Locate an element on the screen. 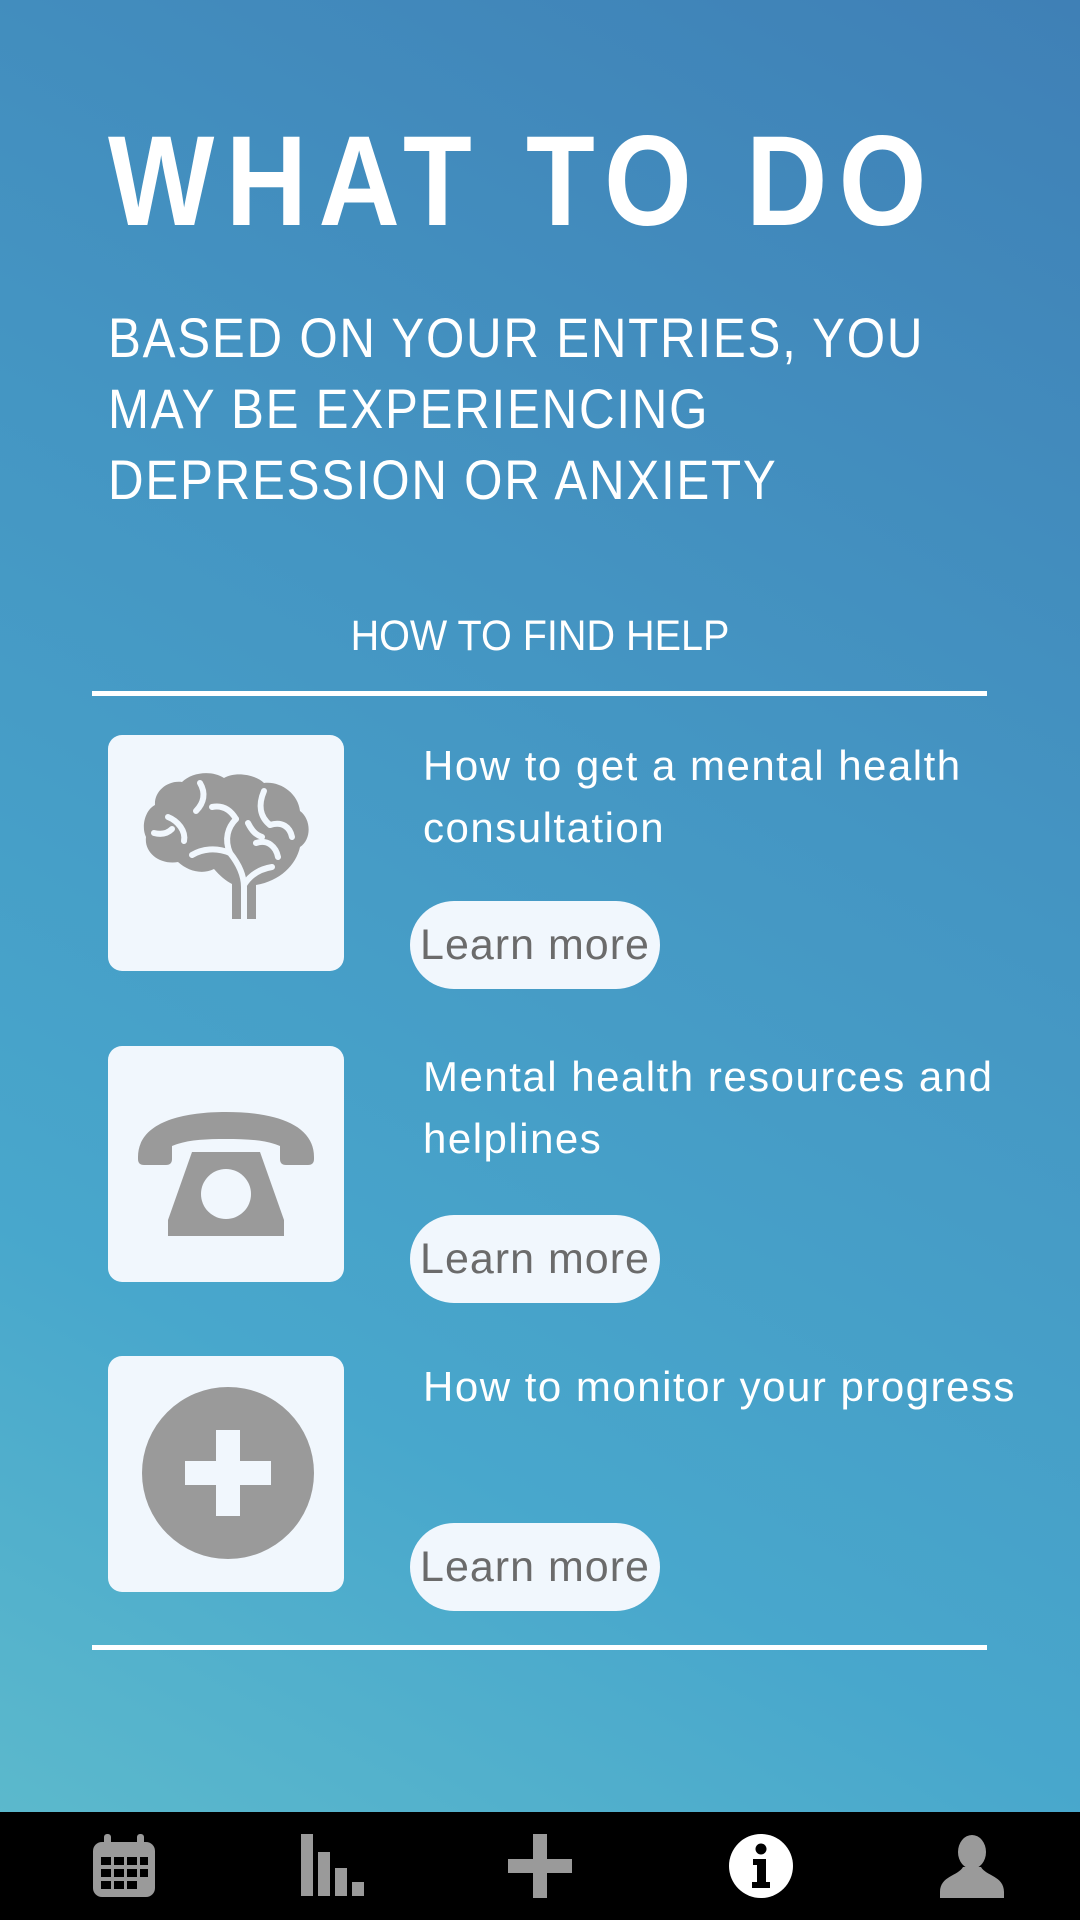  plus-icon is located at coordinates (540, 1866).